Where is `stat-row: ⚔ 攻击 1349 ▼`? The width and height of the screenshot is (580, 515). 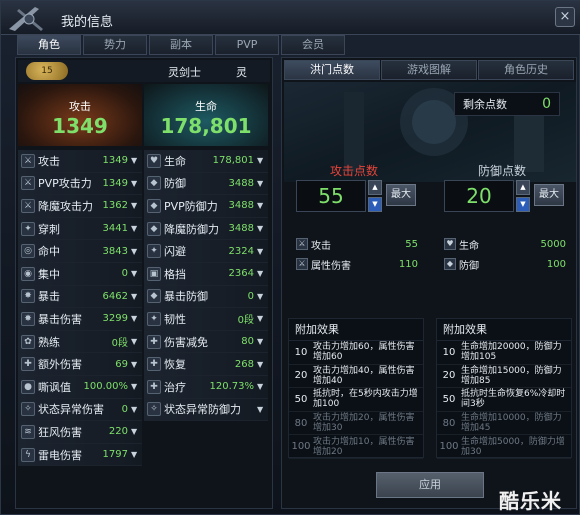 stat-row: ⚔ 攻击 1349 ▼ is located at coordinates (80, 161).